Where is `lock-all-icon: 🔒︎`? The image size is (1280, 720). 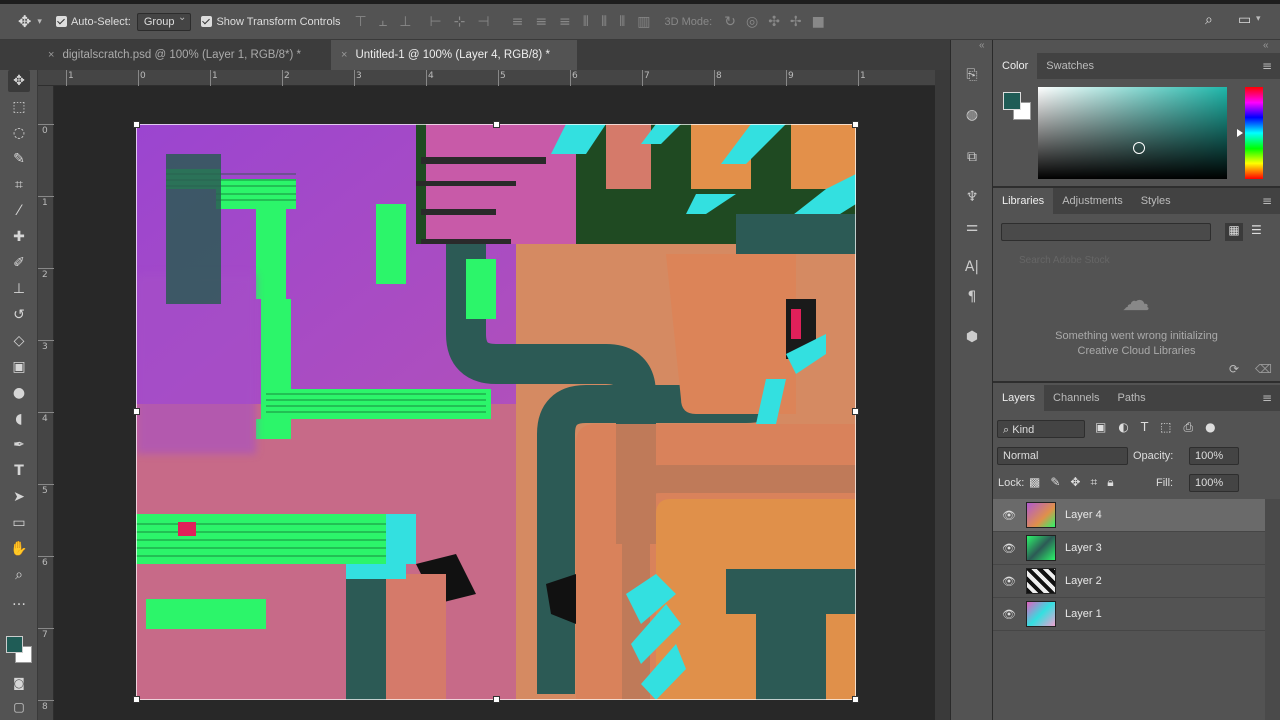
lock-all-icon: 🔒︎ is located at coordinates (1110, 482).